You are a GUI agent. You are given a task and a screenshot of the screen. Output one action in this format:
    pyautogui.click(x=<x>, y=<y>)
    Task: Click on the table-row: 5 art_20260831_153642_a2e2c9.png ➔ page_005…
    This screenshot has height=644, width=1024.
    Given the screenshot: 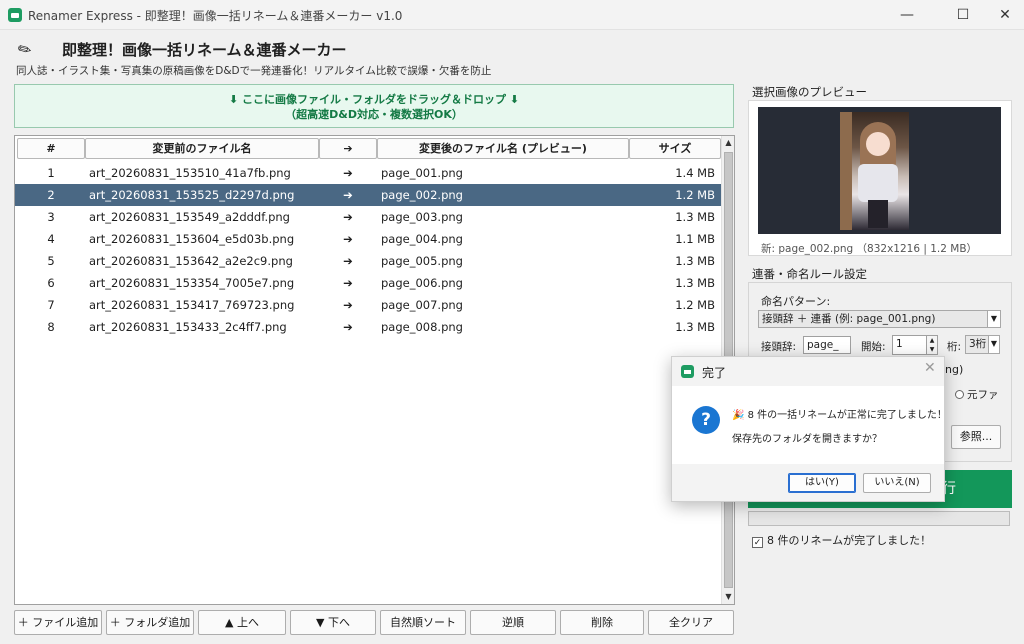 What is the action you would take?
    pyautogui.click(x=368, y=261)
    